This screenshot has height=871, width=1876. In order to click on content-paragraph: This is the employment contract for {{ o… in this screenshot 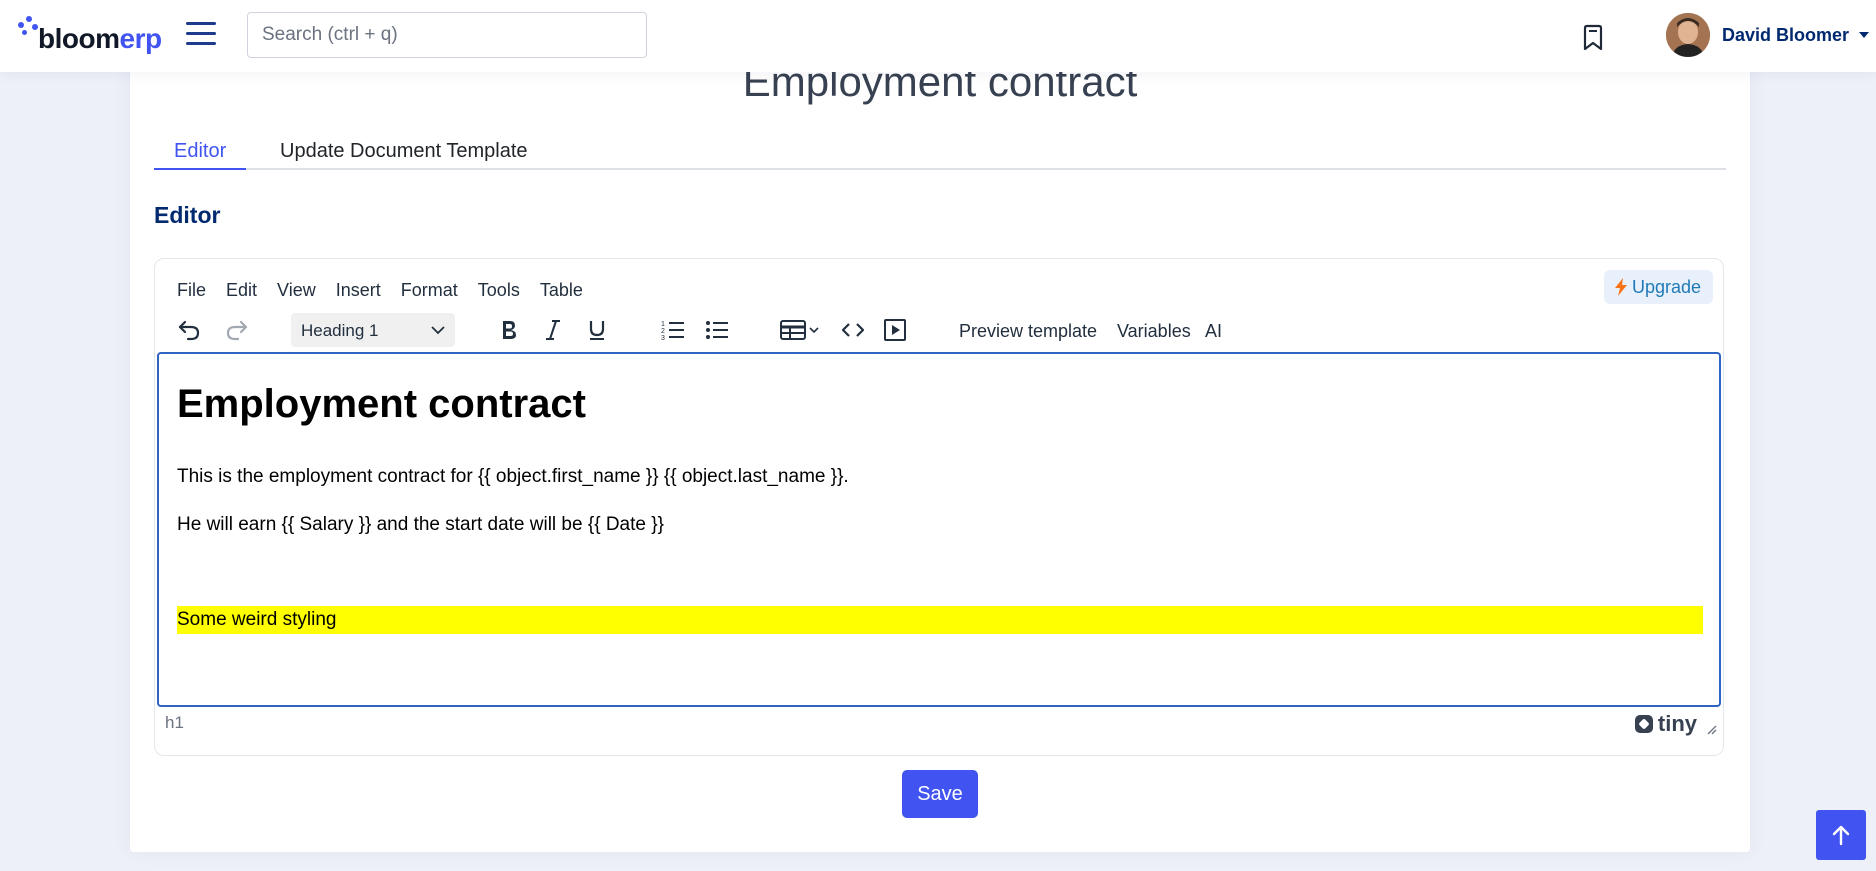, I will do `click(513, 476)`.